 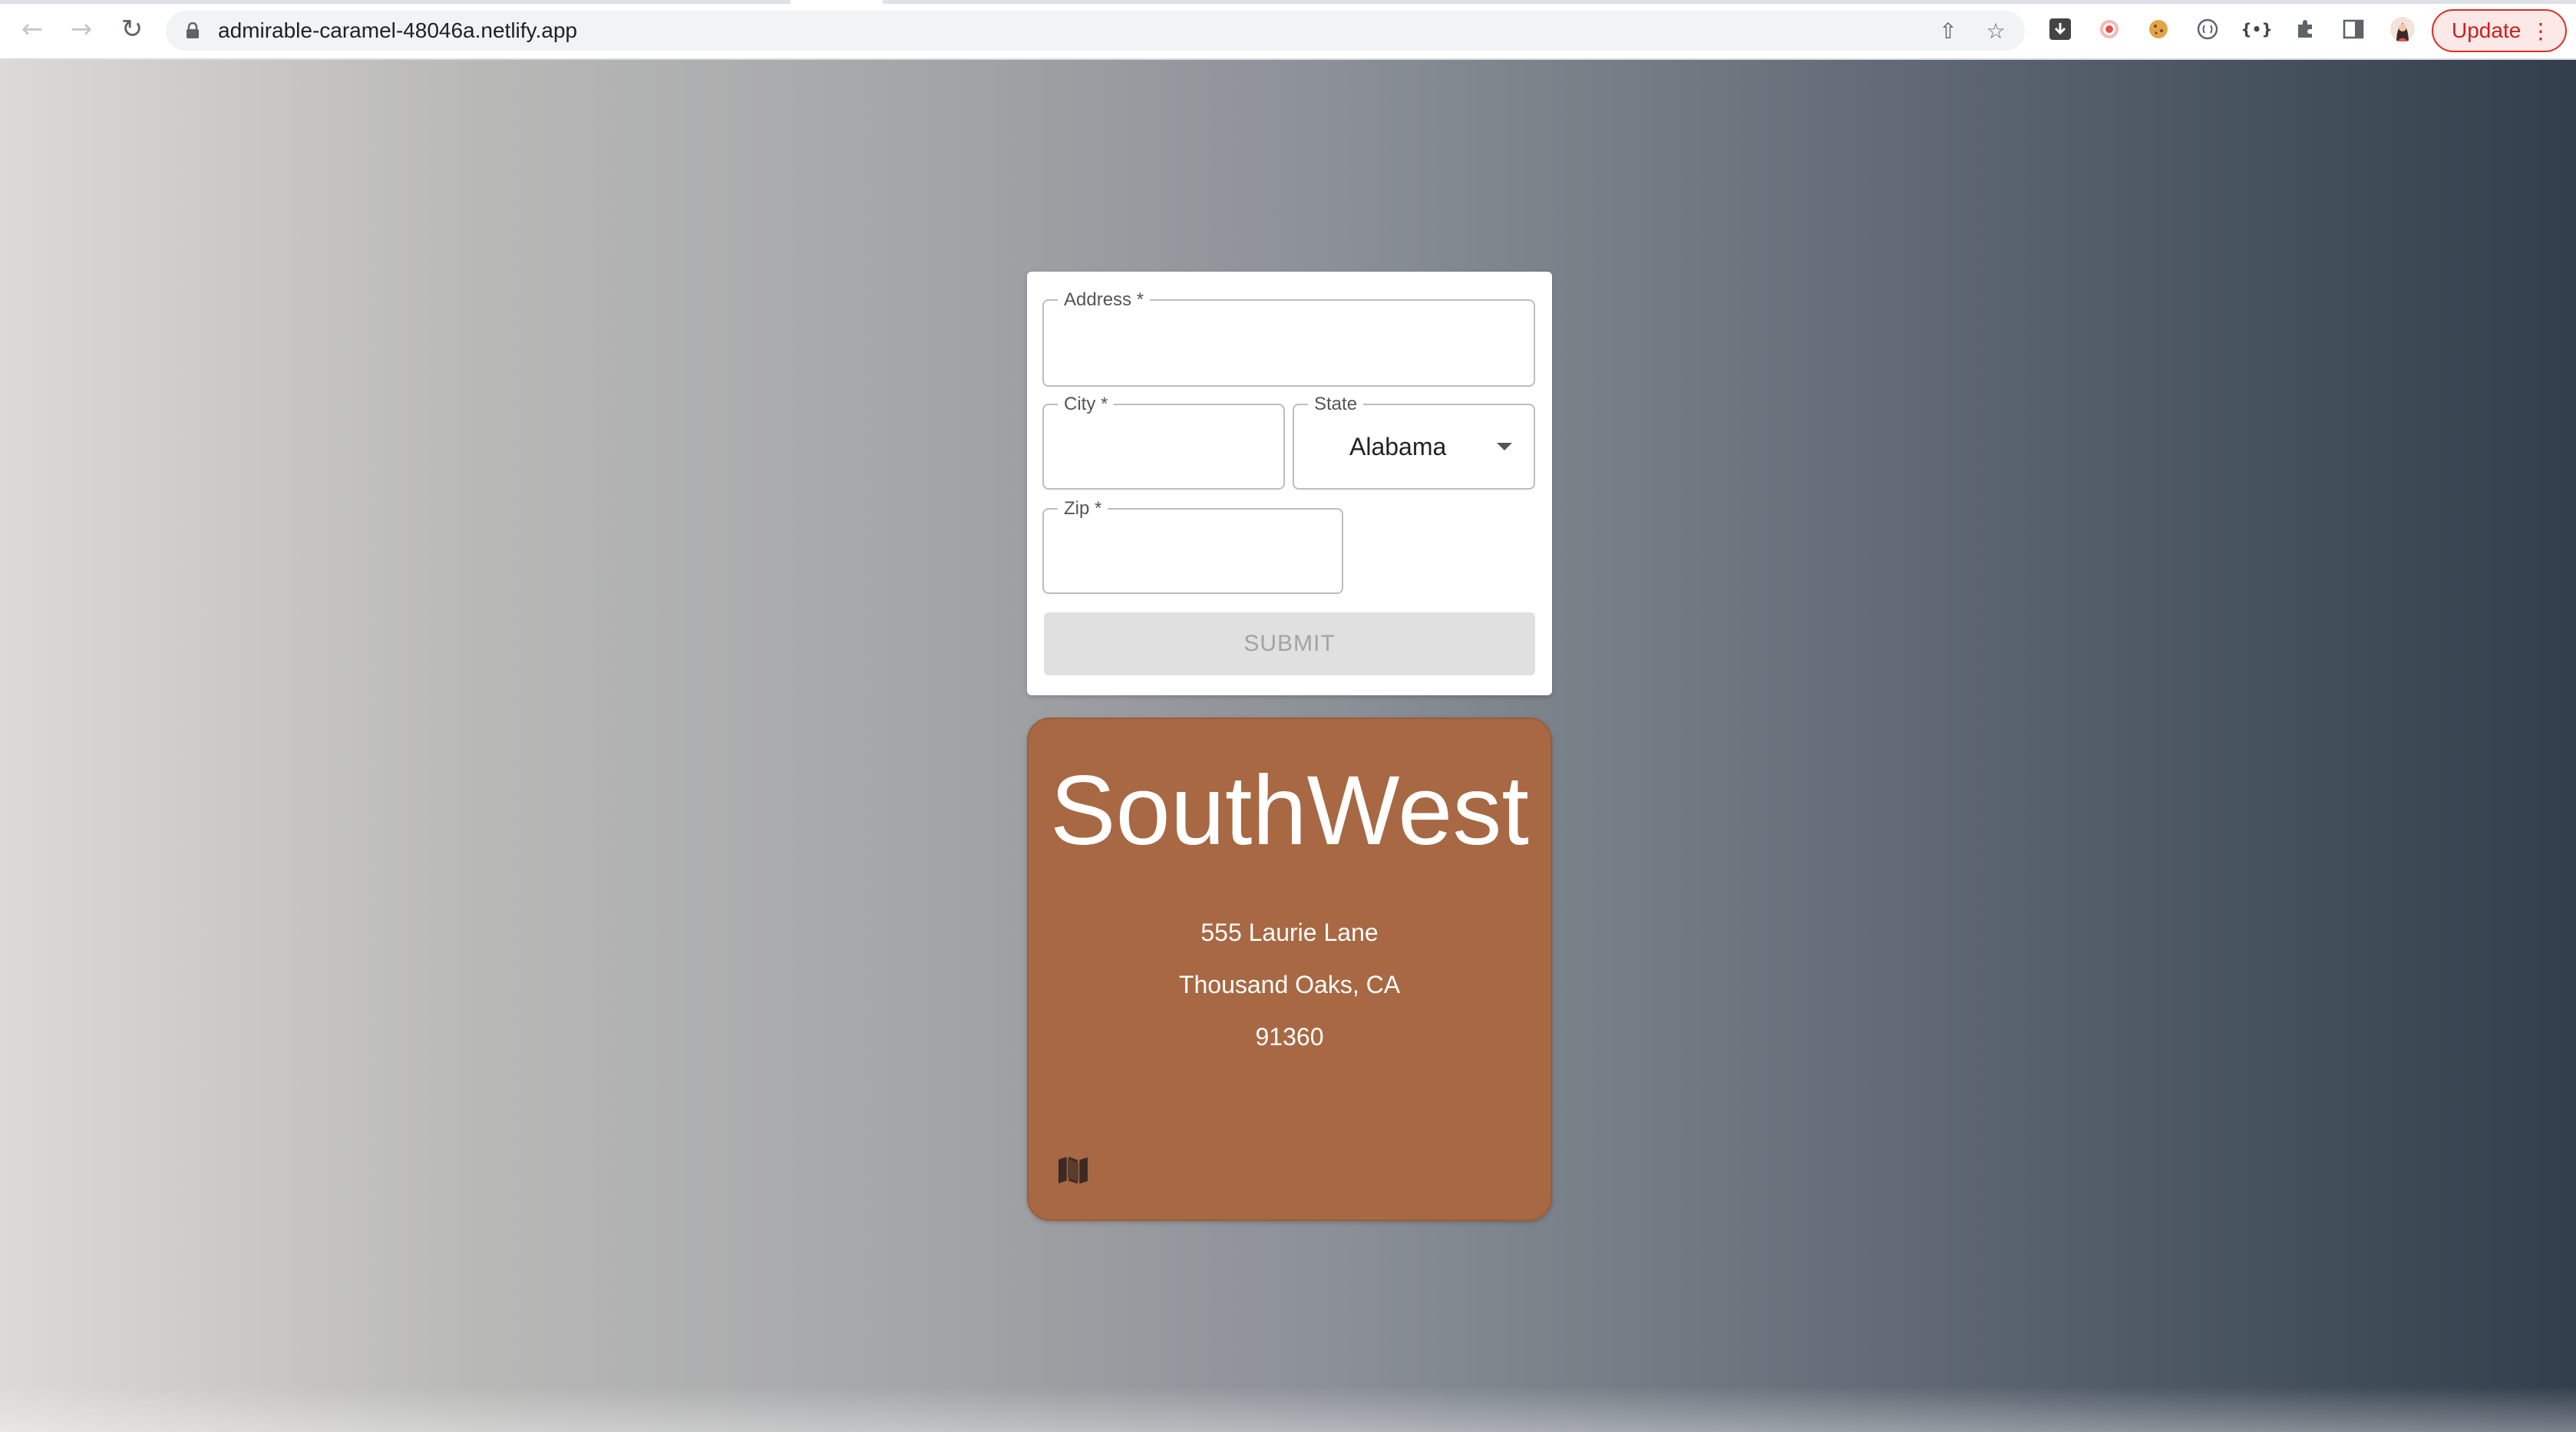 What do you see at coordinates (1289, 933) in the screenshot?
I see `location-street: 555 Laurie Lane` at bounding box center [1289, 933].